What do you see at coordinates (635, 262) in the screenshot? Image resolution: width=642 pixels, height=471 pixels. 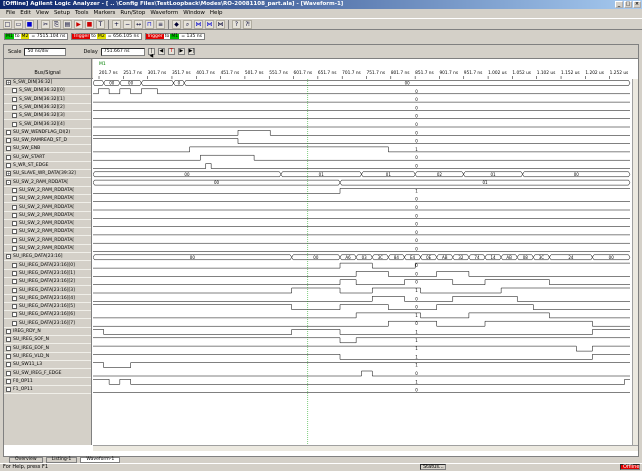 I see `vertical-scrollbar` at bounding box center [635, 262].